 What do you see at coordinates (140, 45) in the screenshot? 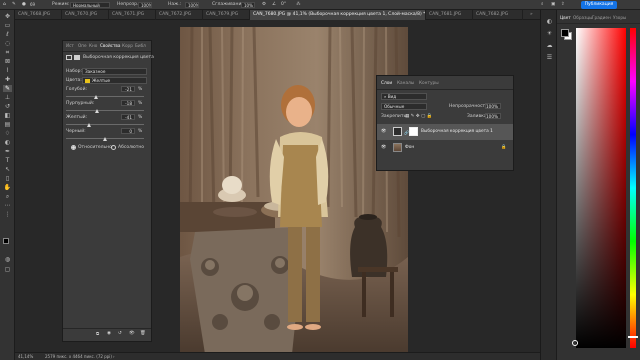
I see `tab-libraries: Библ` at bounding box center [140, 45].